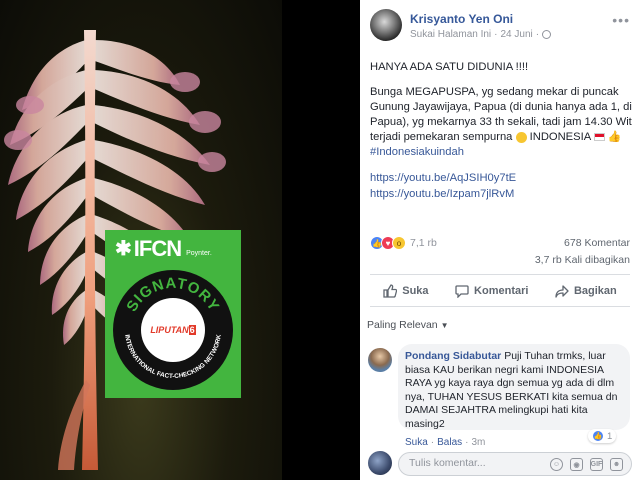 The width and height of the screenshot is (640, 480). Describe the element at coordinates (402, 325) in the screenshot. I see `comment-sort-label: Paling Relevan` at that location.